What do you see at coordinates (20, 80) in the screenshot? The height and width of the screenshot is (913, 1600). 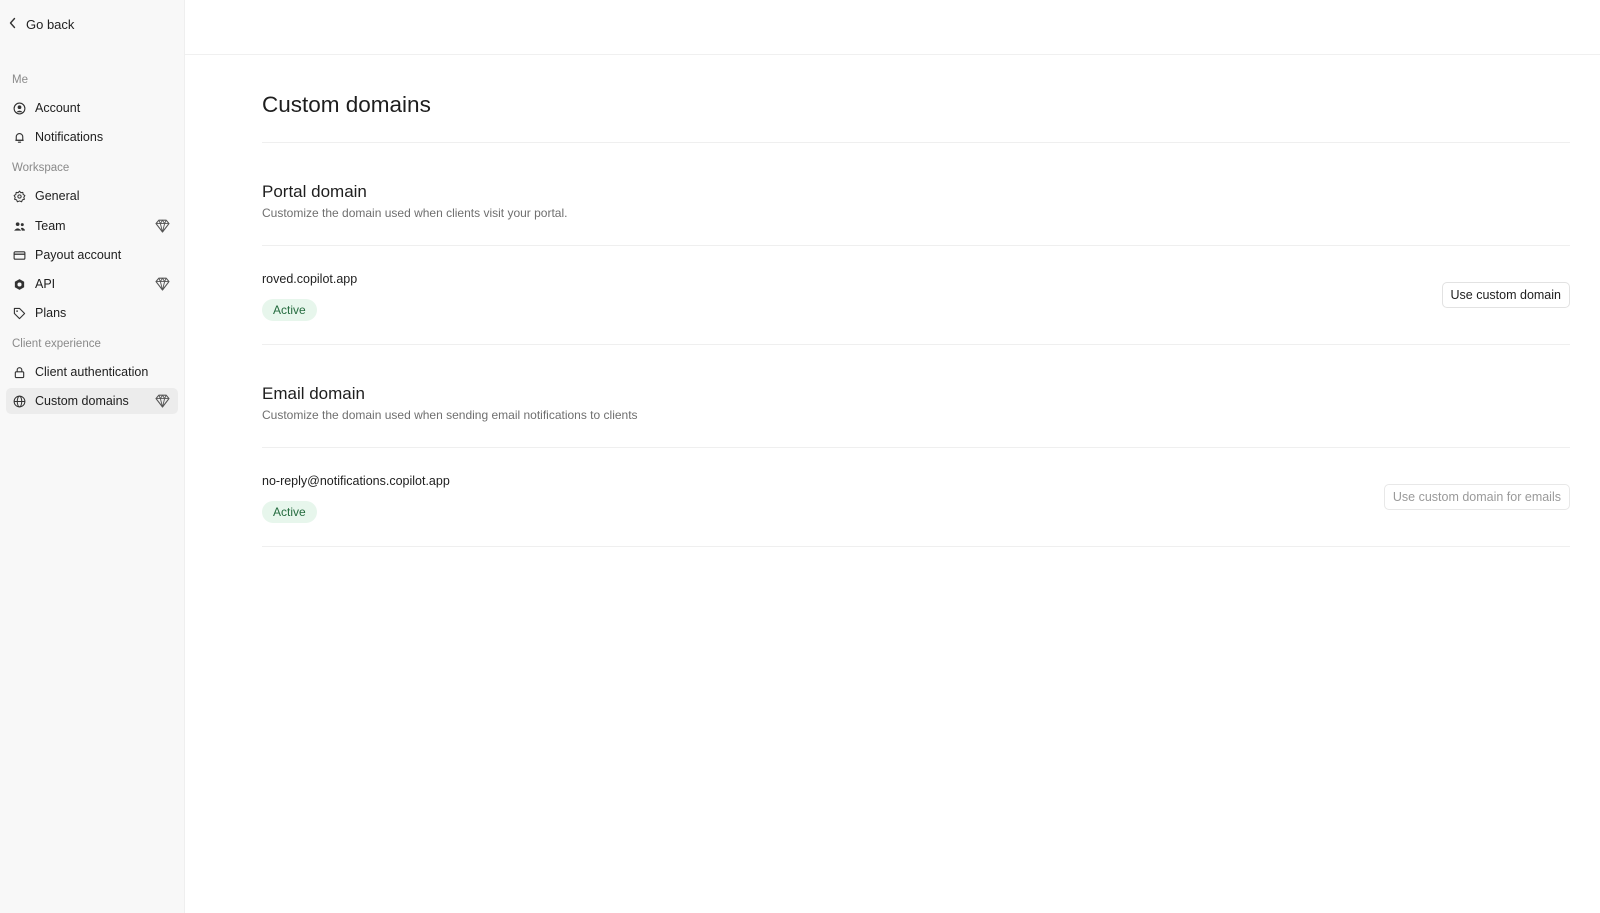 I see `section-label-me: Me` at bounding box center [20, 80].